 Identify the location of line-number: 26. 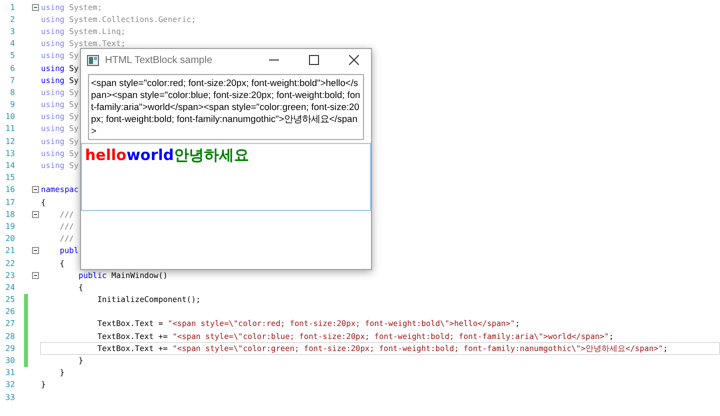
(9, 311).